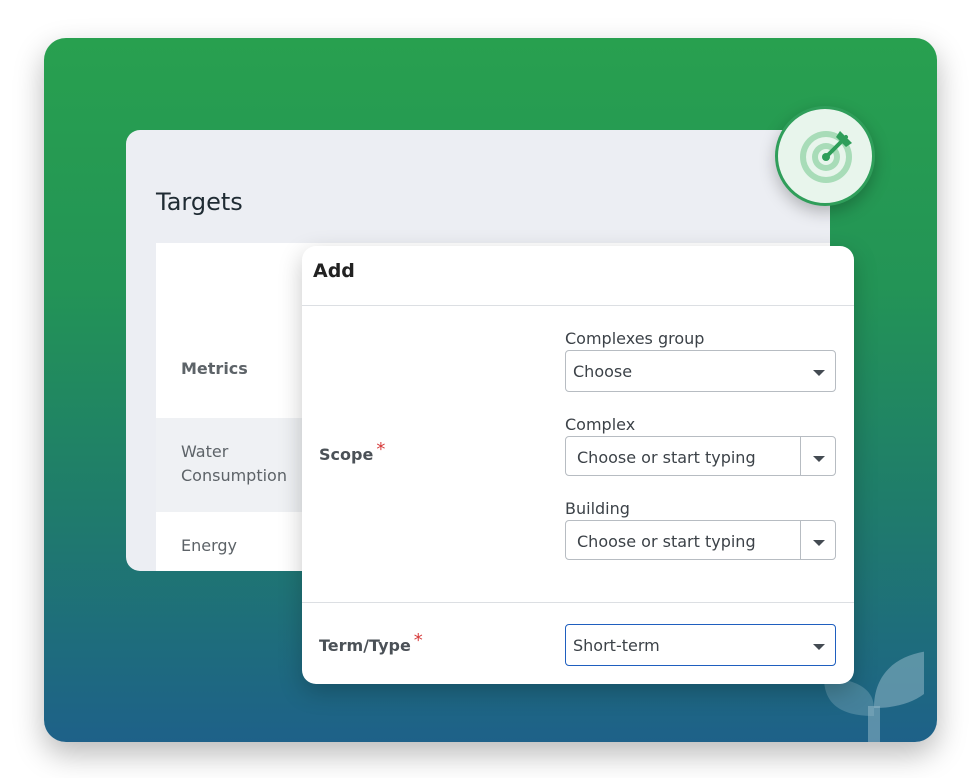 Image resolution: width=980 pixels, height=778 pixels. I want to click on select-value: Choose, so click(603, 371).